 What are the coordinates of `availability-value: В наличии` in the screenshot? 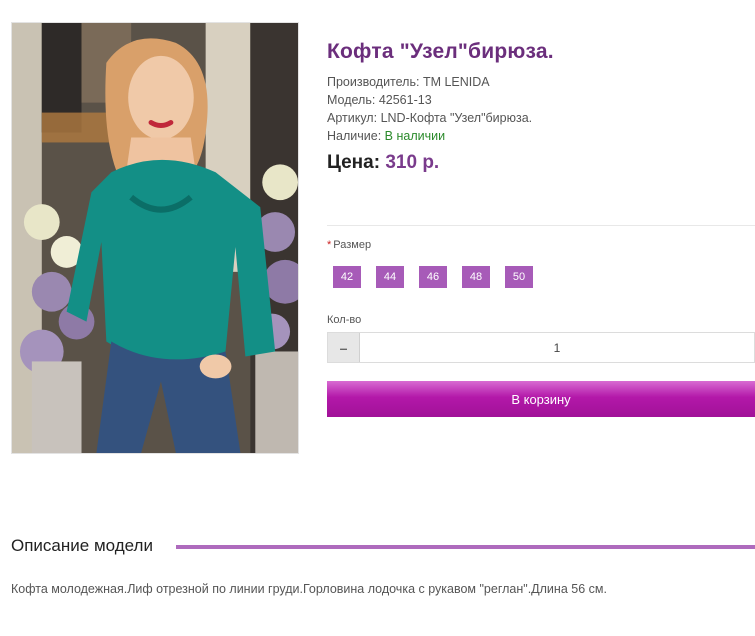 It's located at (415, 136).